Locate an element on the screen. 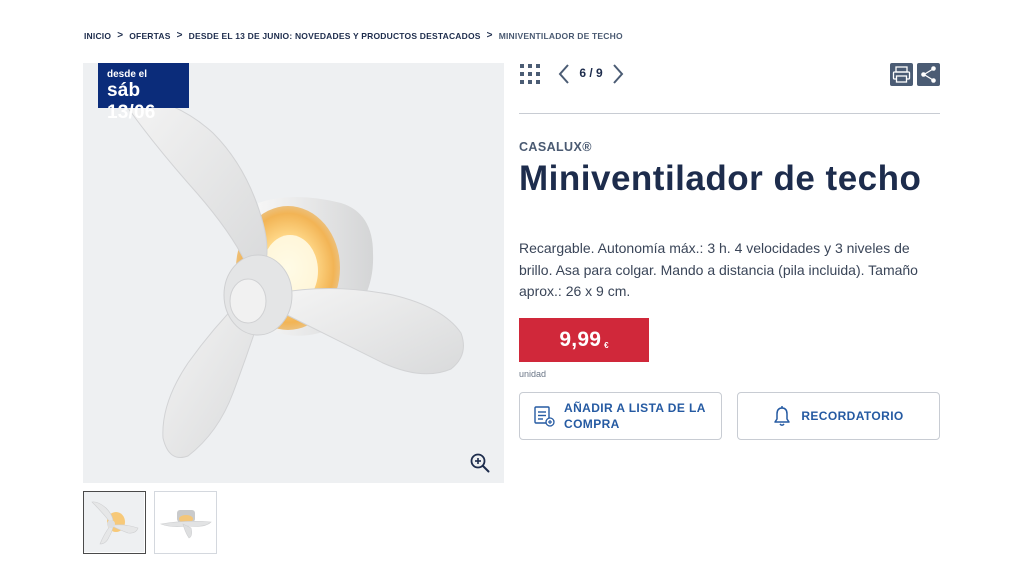 This screenshot has width=1024, height=576. zoom-in-icon is located at coordinates (480, 463).